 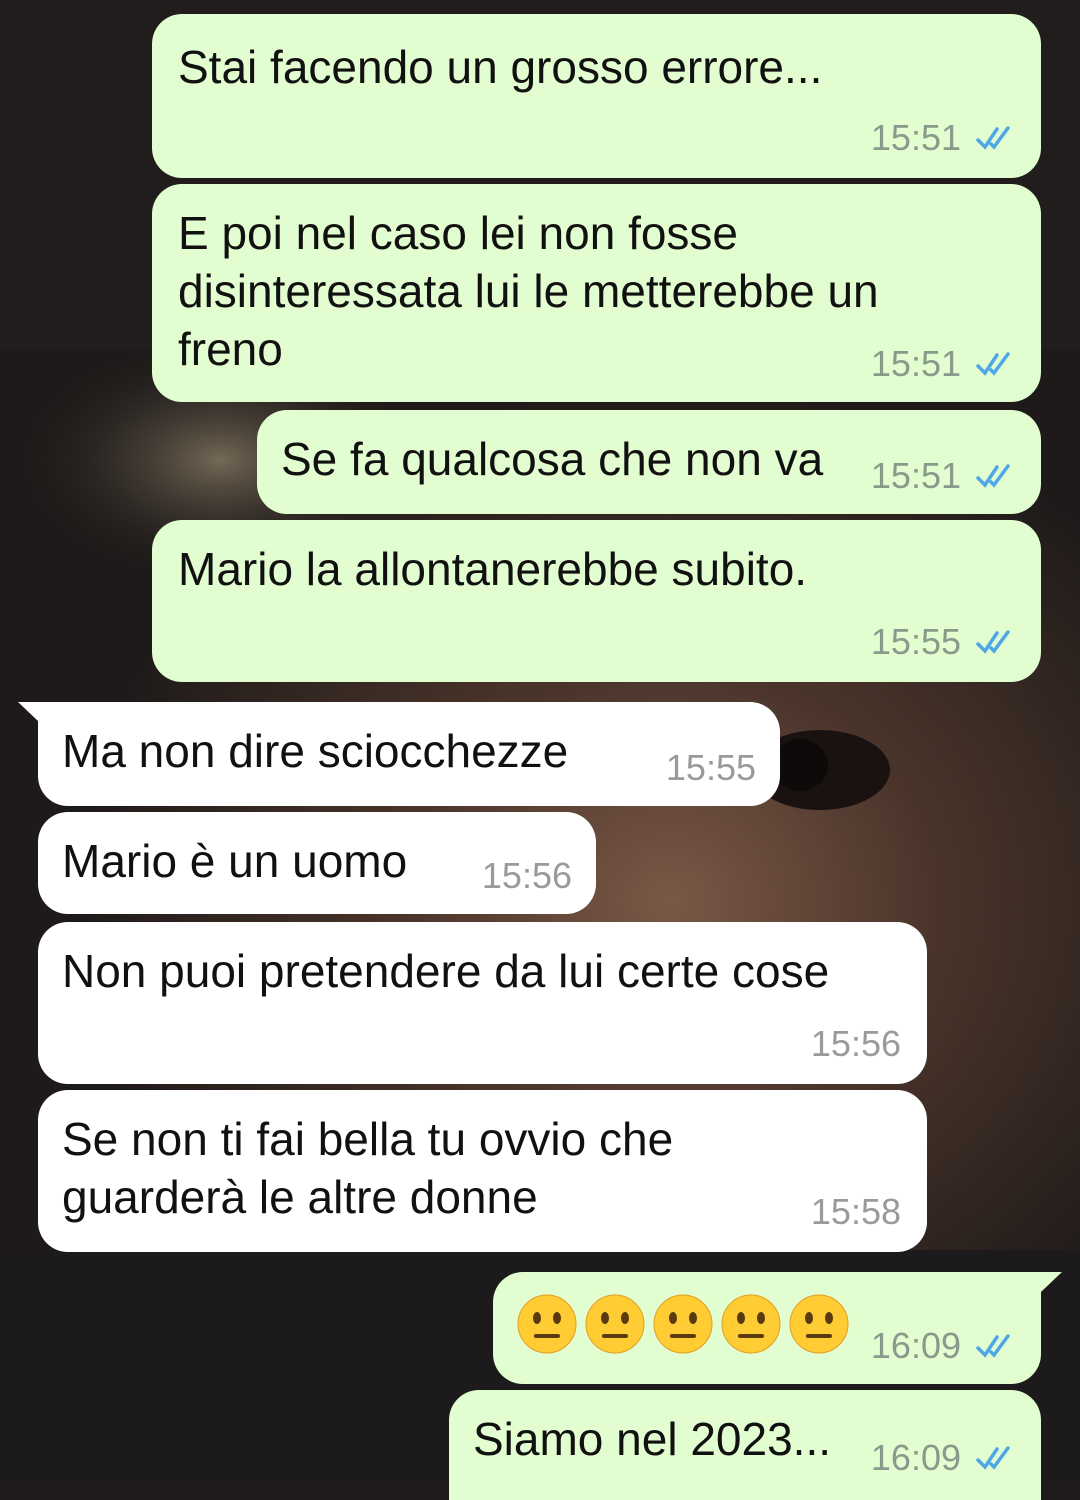 What do you see at coordinates (596, 96) in the screenshot?
I see `message-bubble-outgoing: Stai facendo un grosso errore... 15:51` at bounding box center [596, 96].